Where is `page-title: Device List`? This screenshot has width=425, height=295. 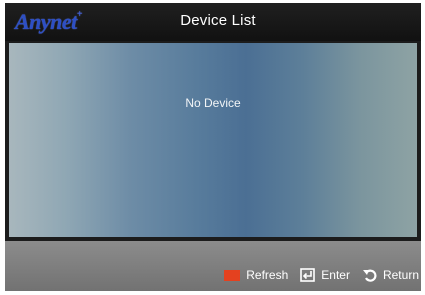 page-title: Device List is located at coordinates (218, 20).